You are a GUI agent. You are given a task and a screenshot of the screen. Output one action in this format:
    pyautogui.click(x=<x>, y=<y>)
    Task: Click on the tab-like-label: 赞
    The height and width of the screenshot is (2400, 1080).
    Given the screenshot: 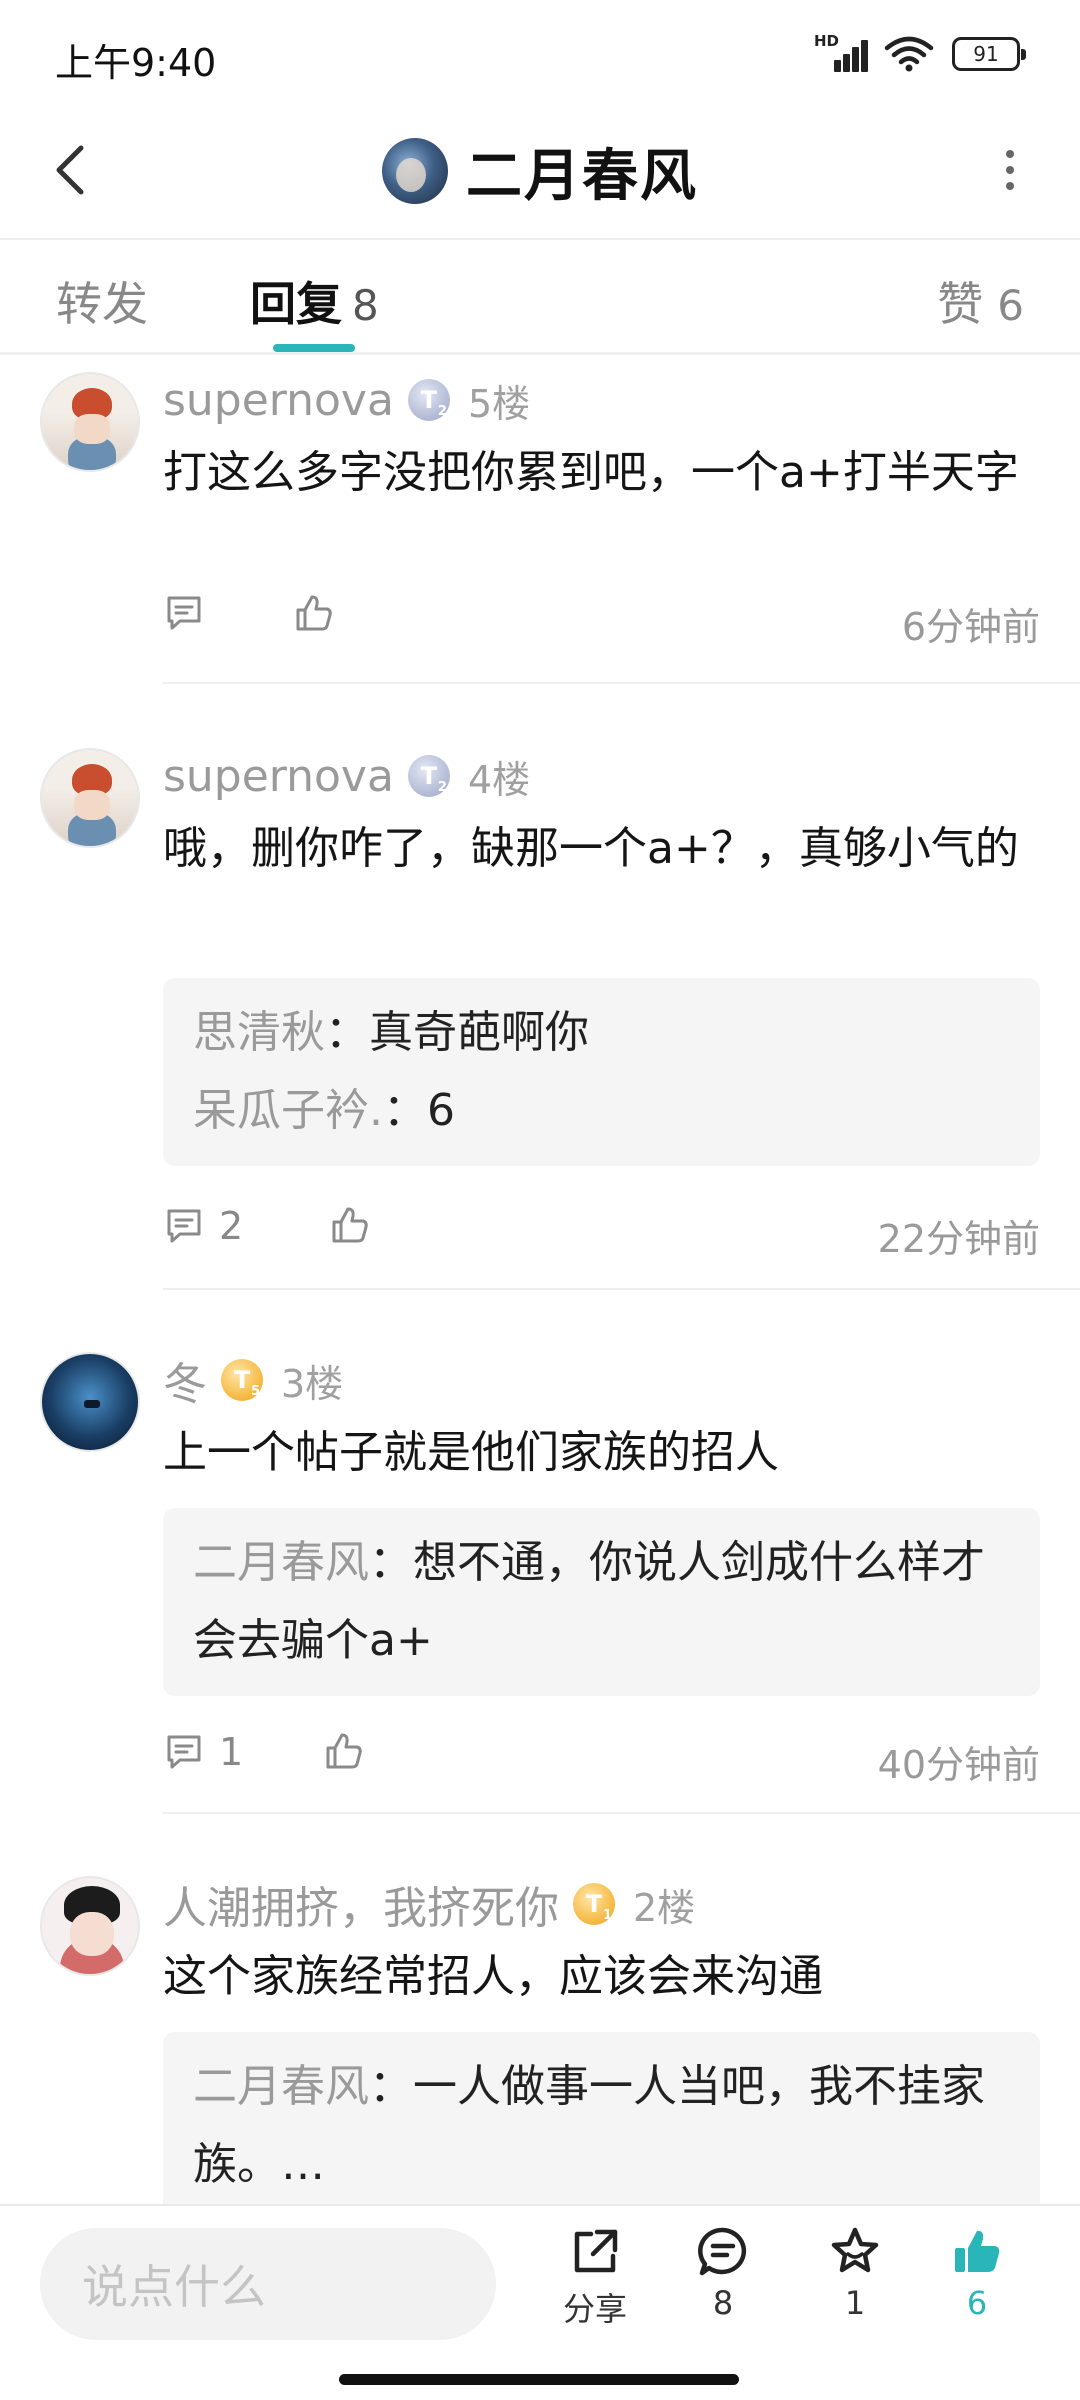 What is the action you would take?
    pyautogui.click(x=960, y=304)
    